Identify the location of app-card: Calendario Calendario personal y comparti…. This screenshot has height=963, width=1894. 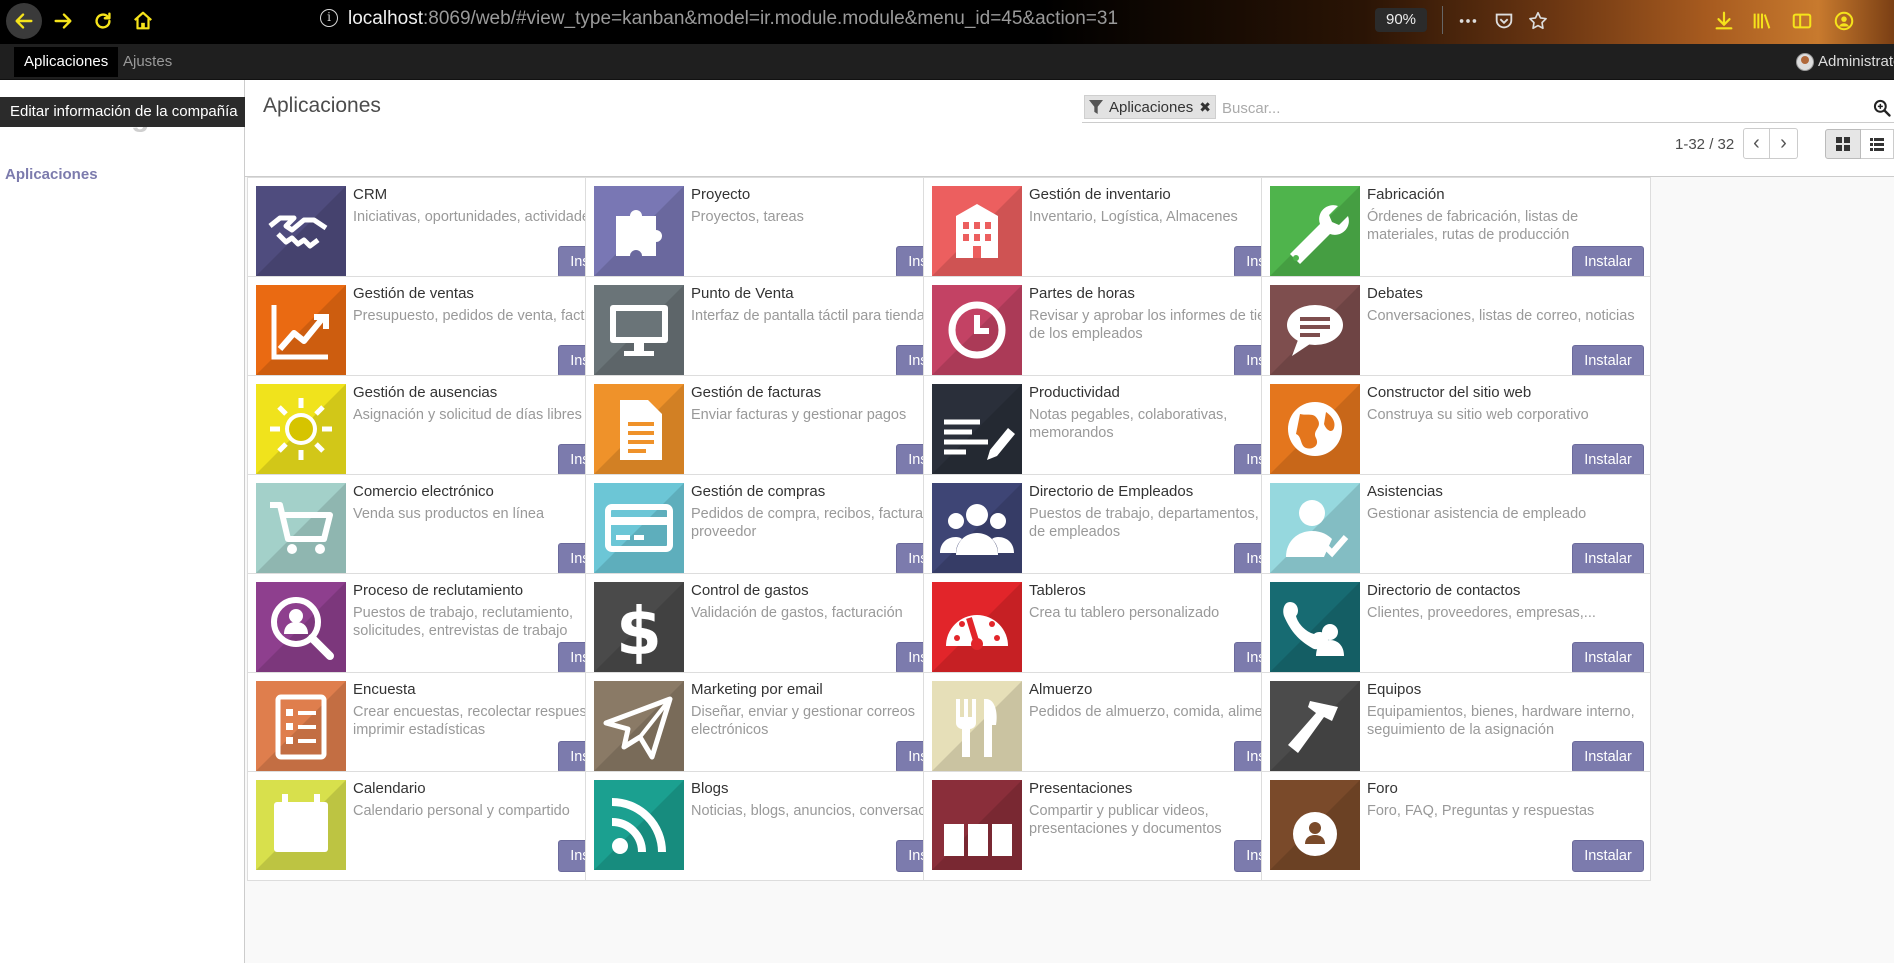
(442, 826).